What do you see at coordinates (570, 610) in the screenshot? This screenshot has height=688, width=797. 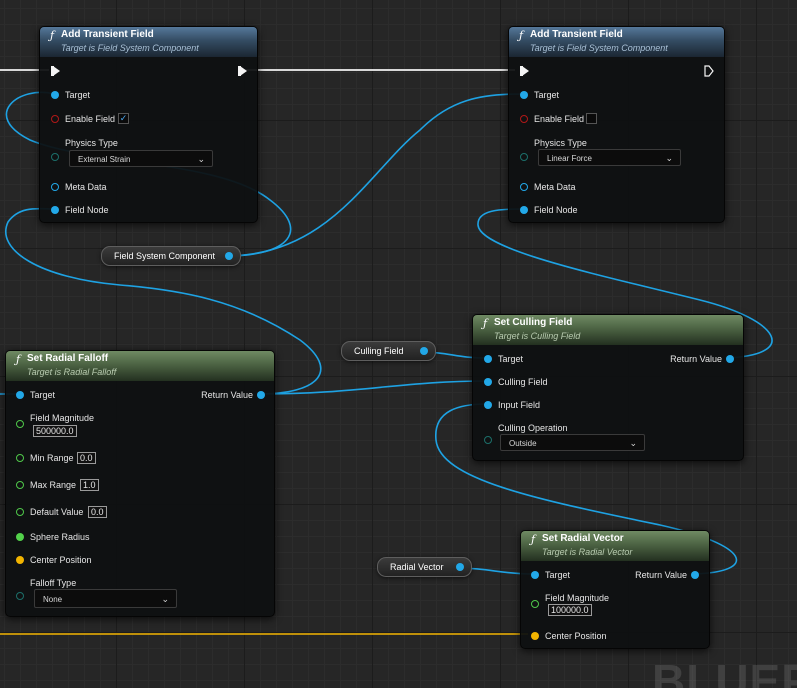 I see `field-magnitude-input: 100000.0` at bounding box center [570, 610].